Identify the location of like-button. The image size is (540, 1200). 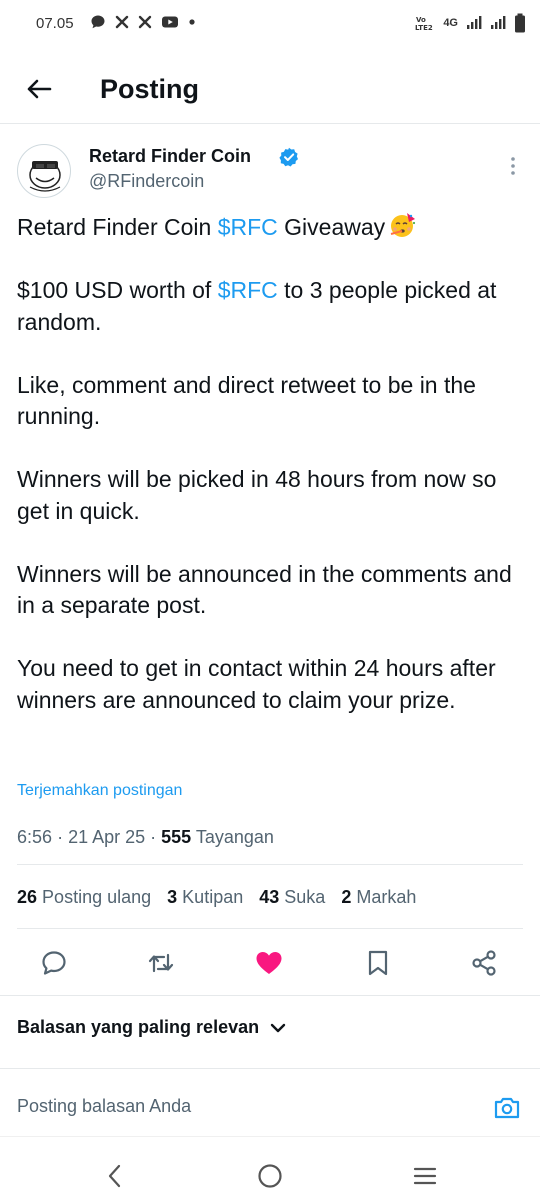
(269, 963).